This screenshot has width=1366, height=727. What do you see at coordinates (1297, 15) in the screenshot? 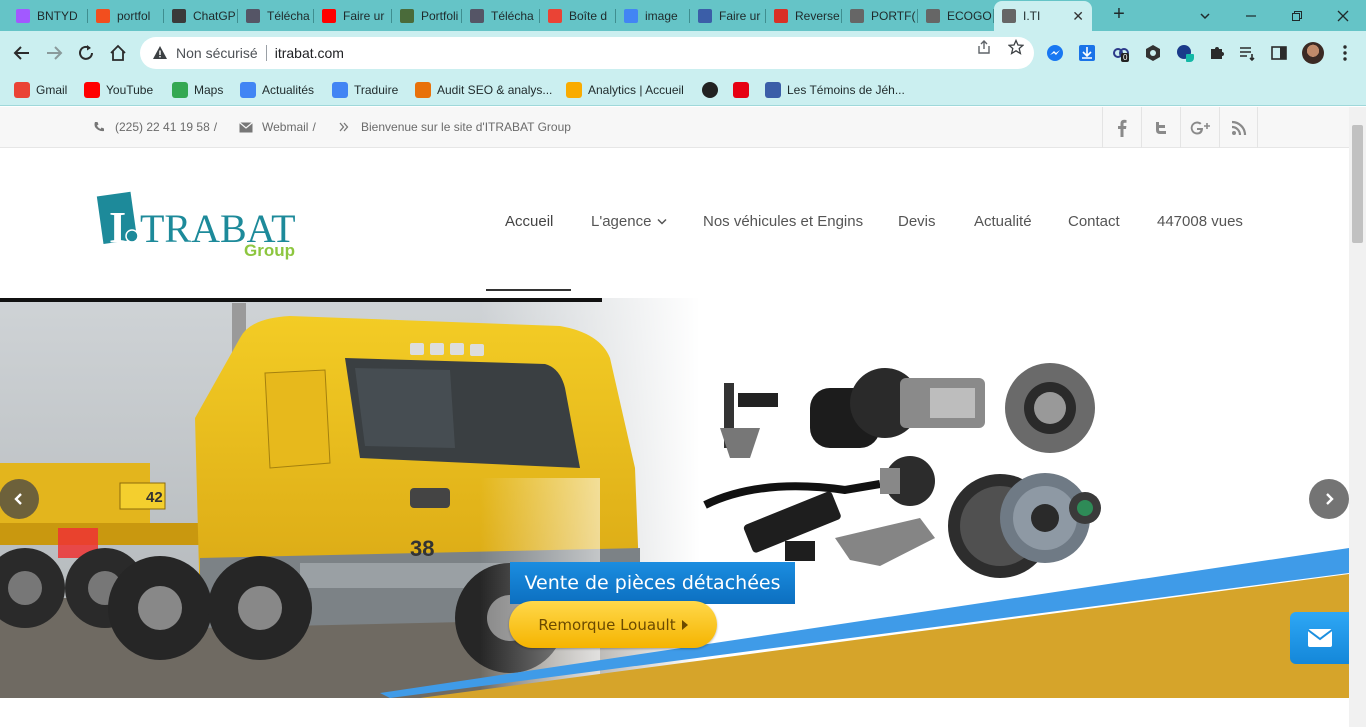
I see `restore-icon` at bounding box center [1297, 15].